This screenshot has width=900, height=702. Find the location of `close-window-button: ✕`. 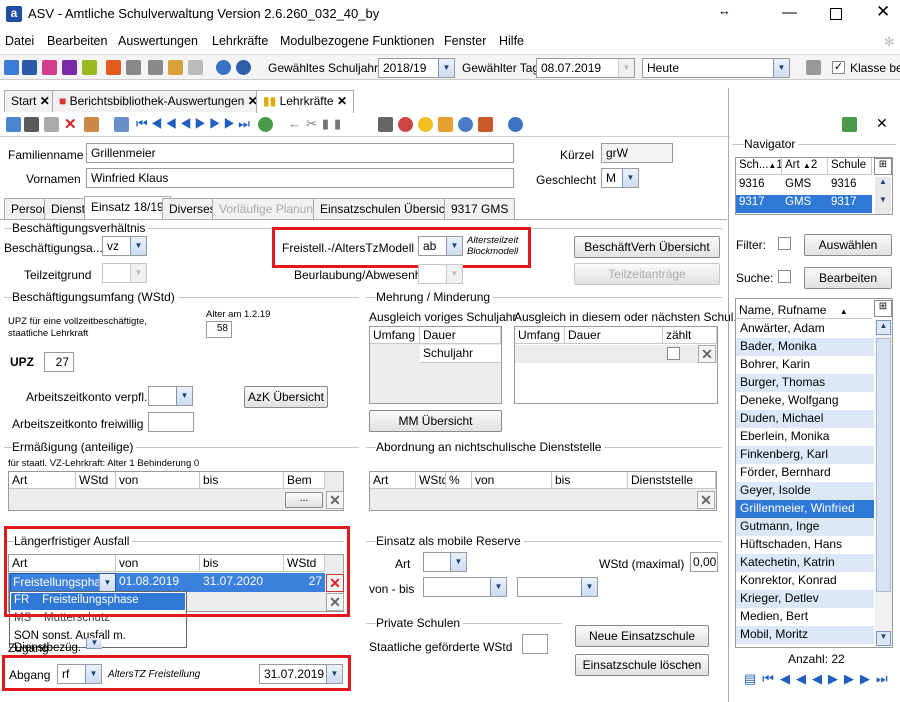

close-window-button: ✕ is located at coordinates (883, 12).